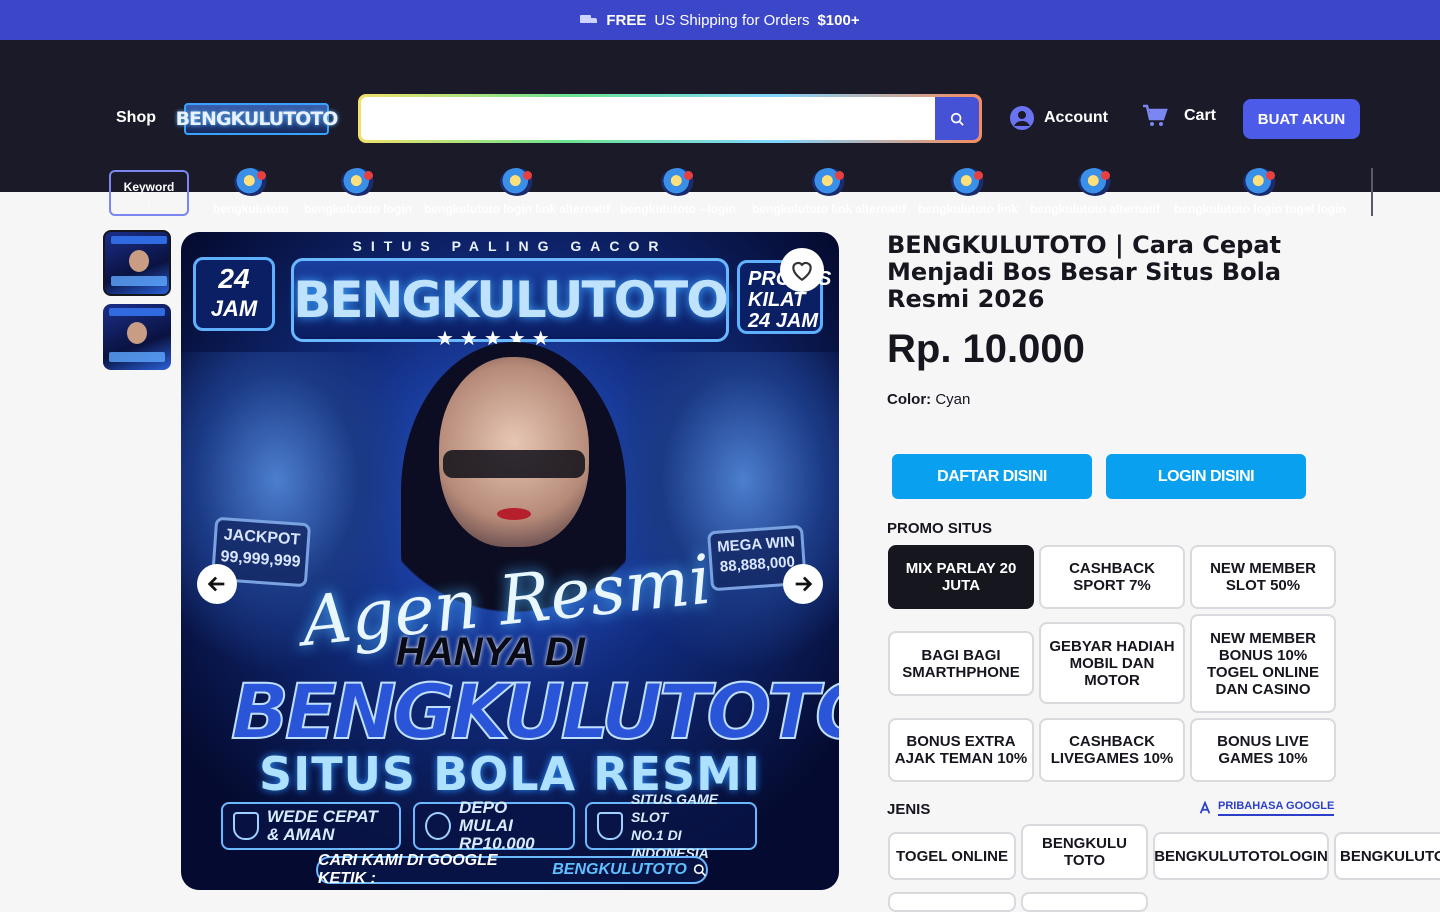 This screenshot has height=912, width=1440. I want to click on feature-line: RP10.000, so click(497, 843).